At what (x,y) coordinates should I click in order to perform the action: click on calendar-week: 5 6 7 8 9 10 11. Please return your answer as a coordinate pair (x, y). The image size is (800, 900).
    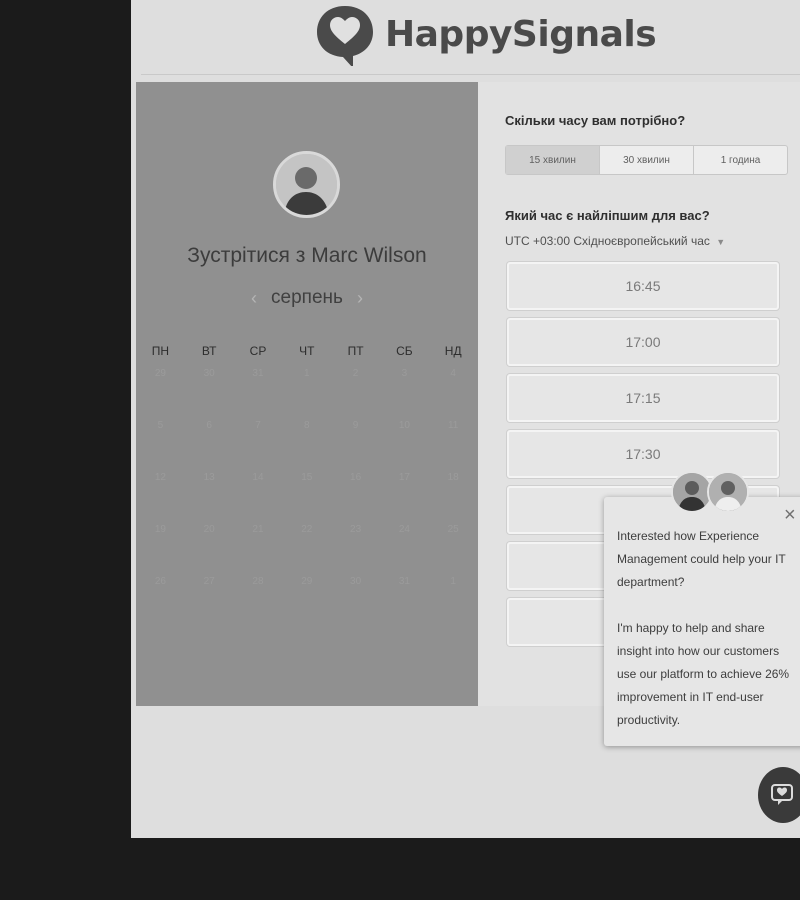
    Looking at the image, I should click on (307, 442).